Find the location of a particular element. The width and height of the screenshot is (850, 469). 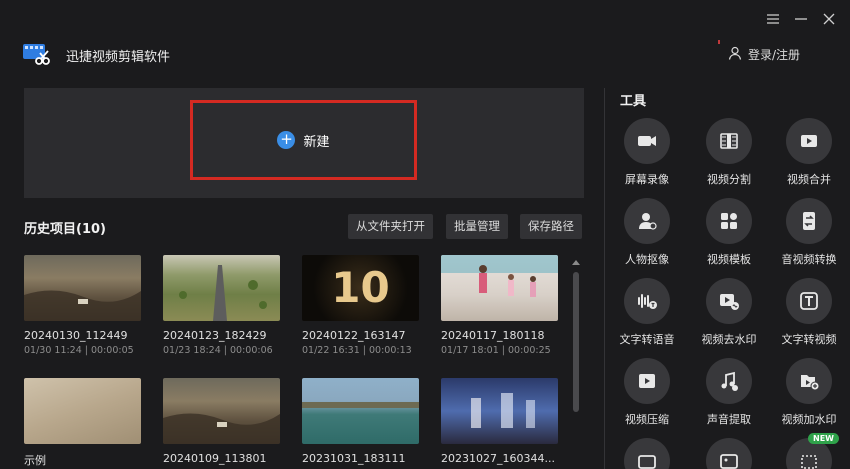

video-tool-icon is located at coordinates (647, 453).